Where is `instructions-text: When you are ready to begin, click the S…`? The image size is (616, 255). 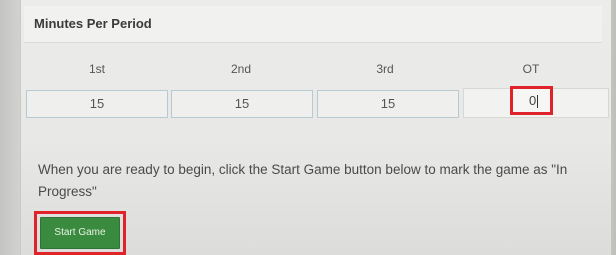 instructions-text: When you are ready to begin, click the S… is located at coordinates (303, 180).